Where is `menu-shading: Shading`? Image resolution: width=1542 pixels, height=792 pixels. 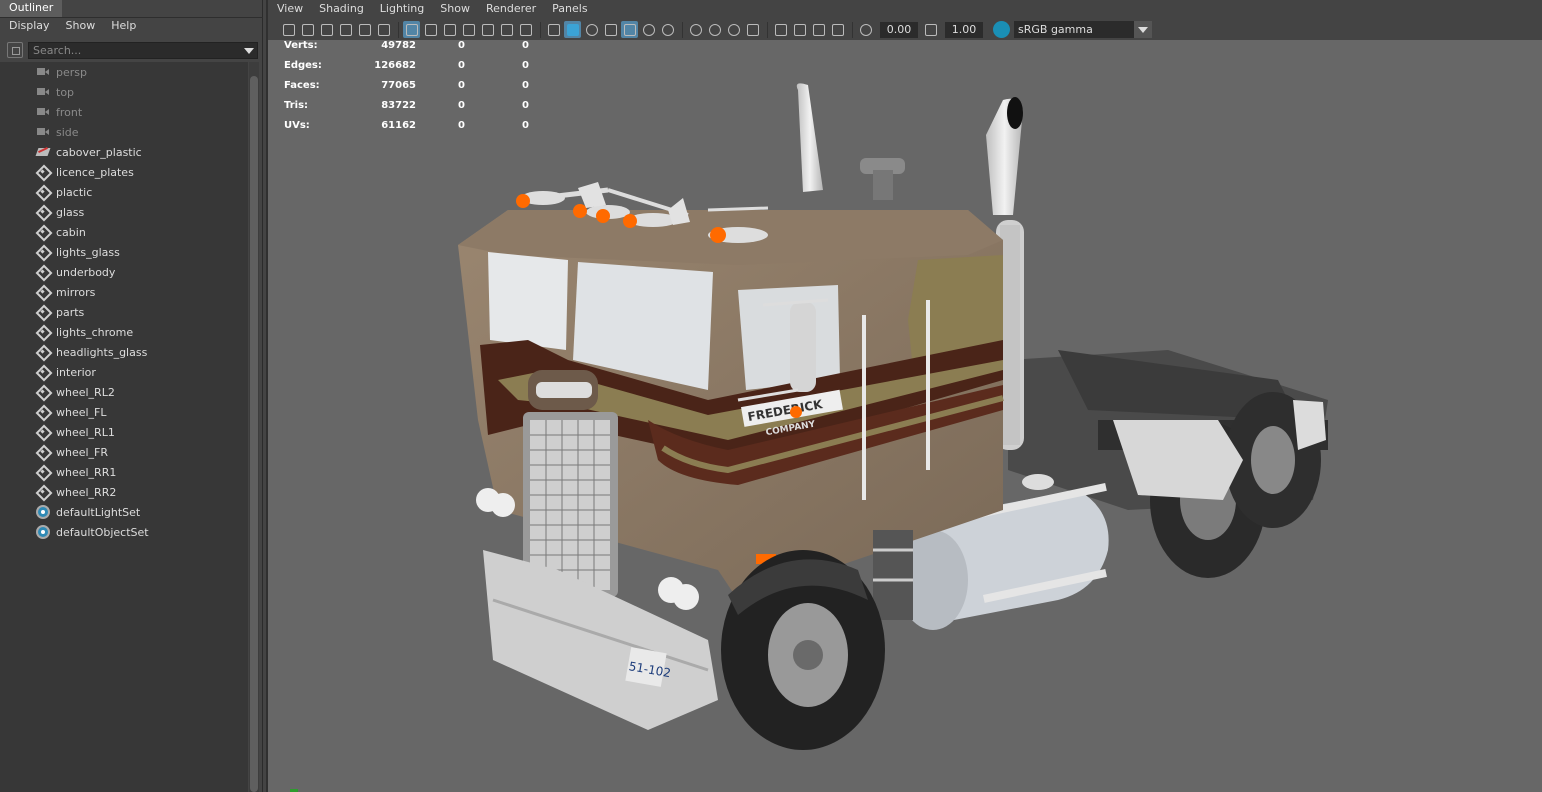 menu-shading: Shading is located at coordinates (341, 10).